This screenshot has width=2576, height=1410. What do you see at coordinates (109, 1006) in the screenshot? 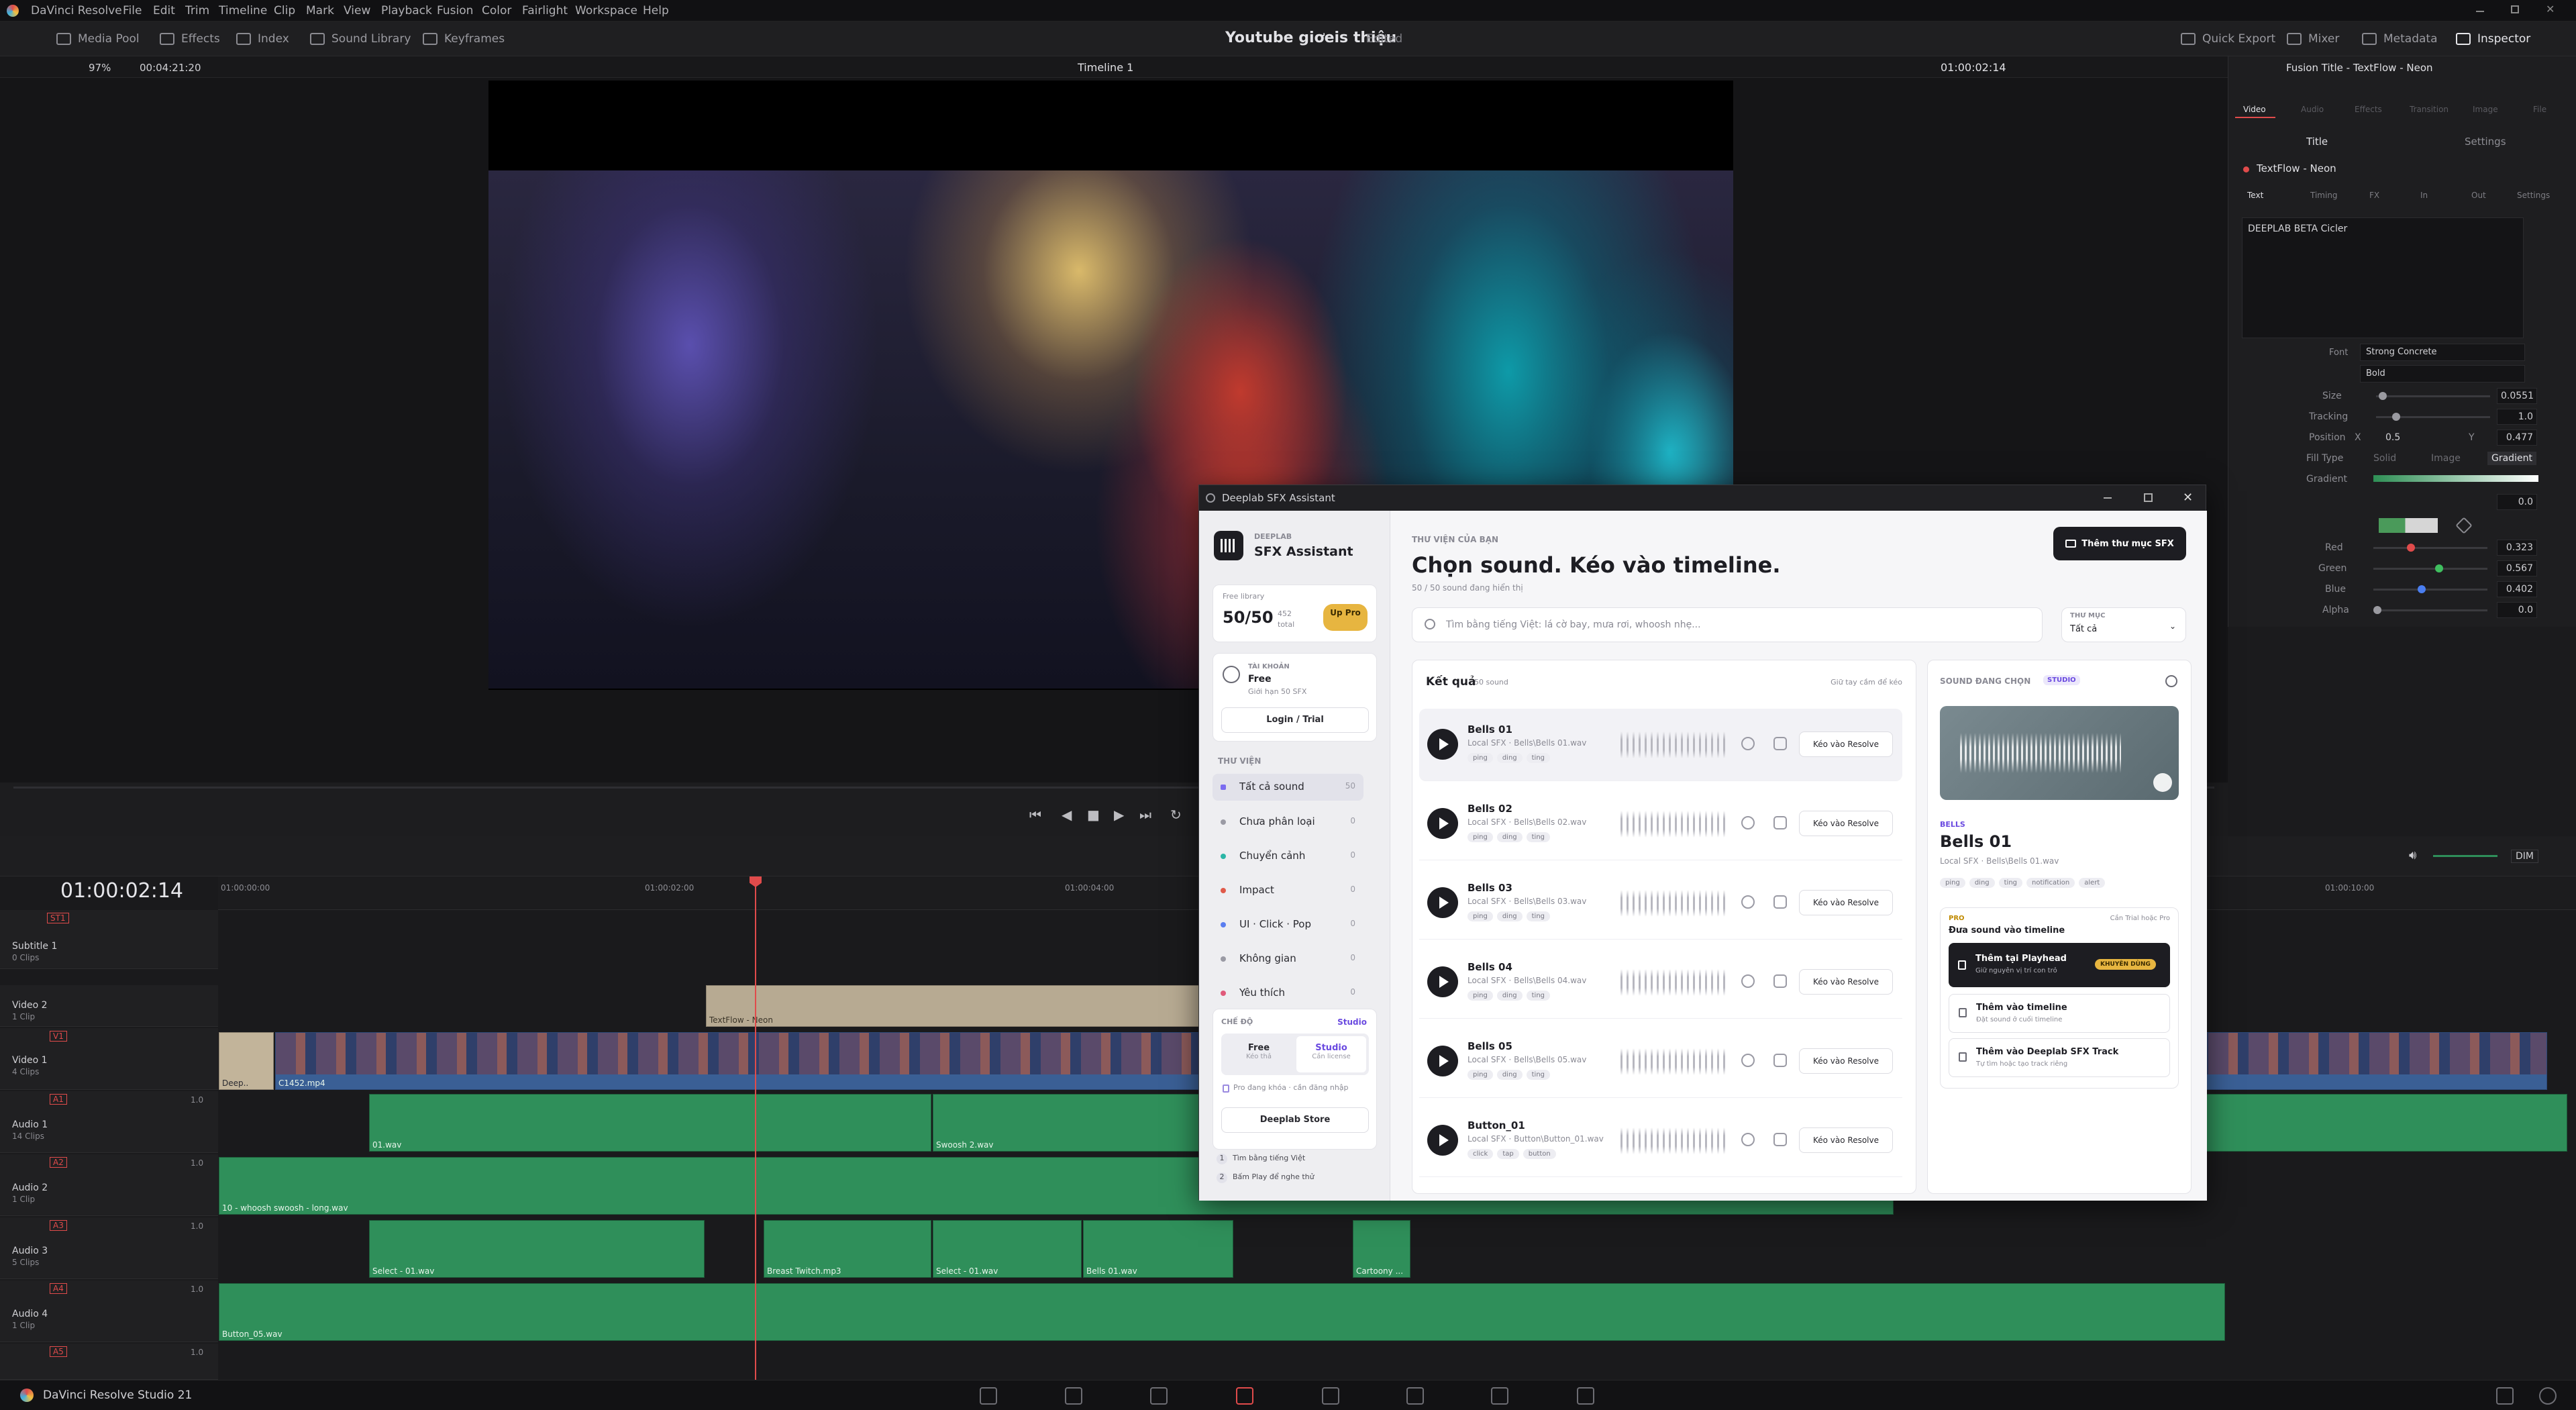
I see `track-header-video2: Video 2 1 Clip` at bounding box center [109, 1006].